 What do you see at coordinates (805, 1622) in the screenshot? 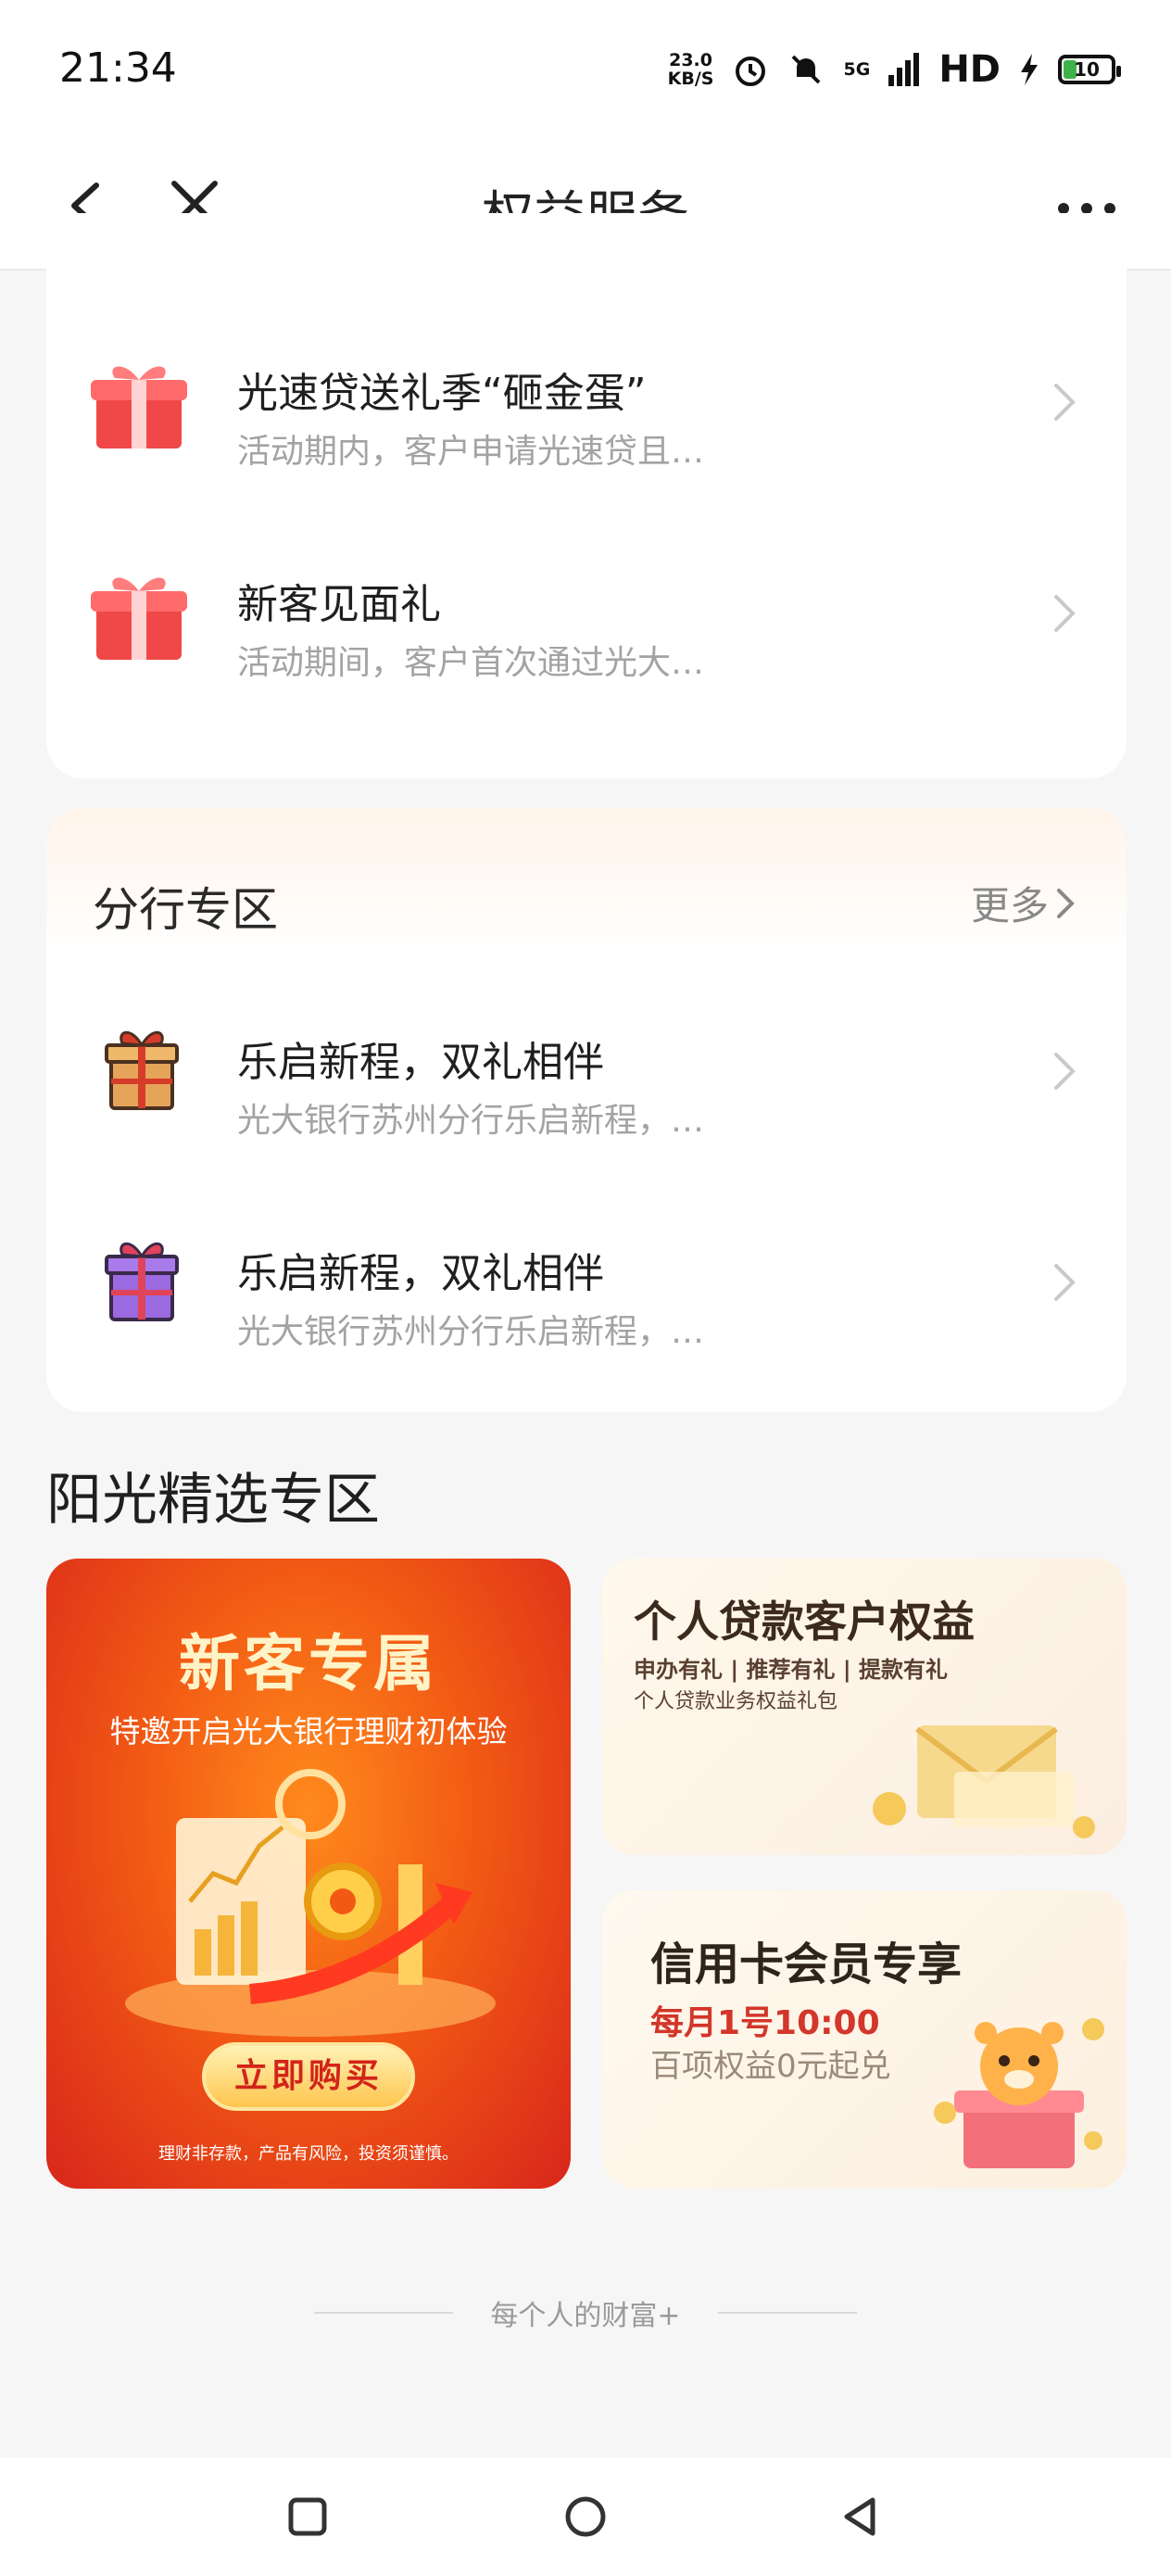
I see `banner-title: 个人贷款客户权益` at bounding box center [805, 1622].